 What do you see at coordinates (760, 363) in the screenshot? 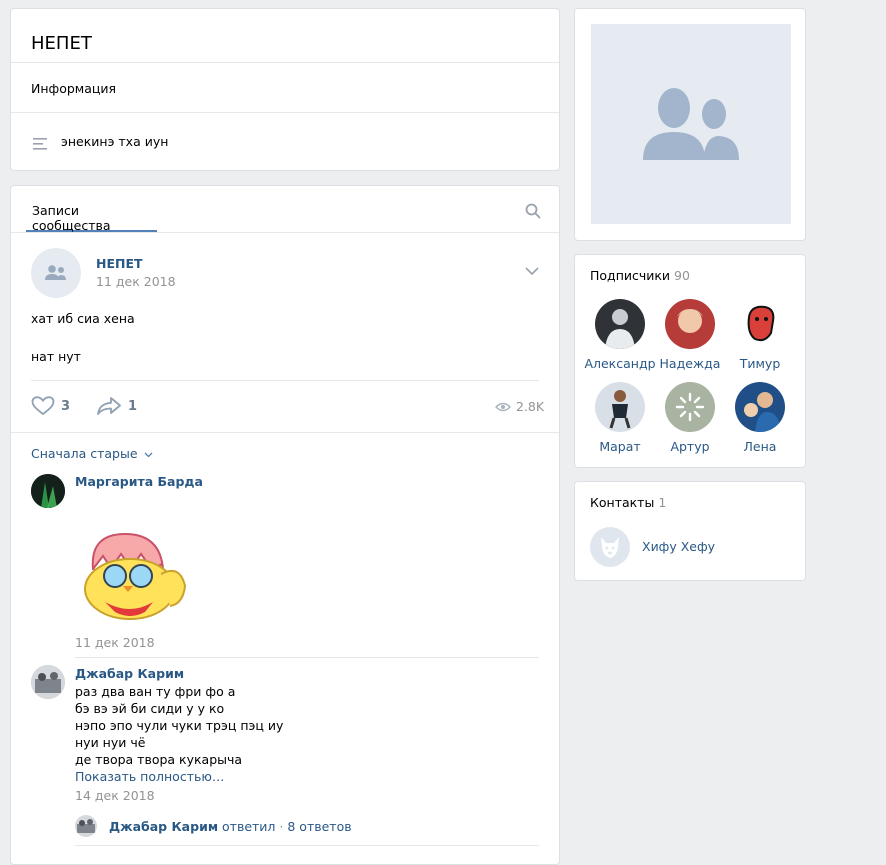
I see `subscriber-name: Тимур` at bounding box center [760, 363].